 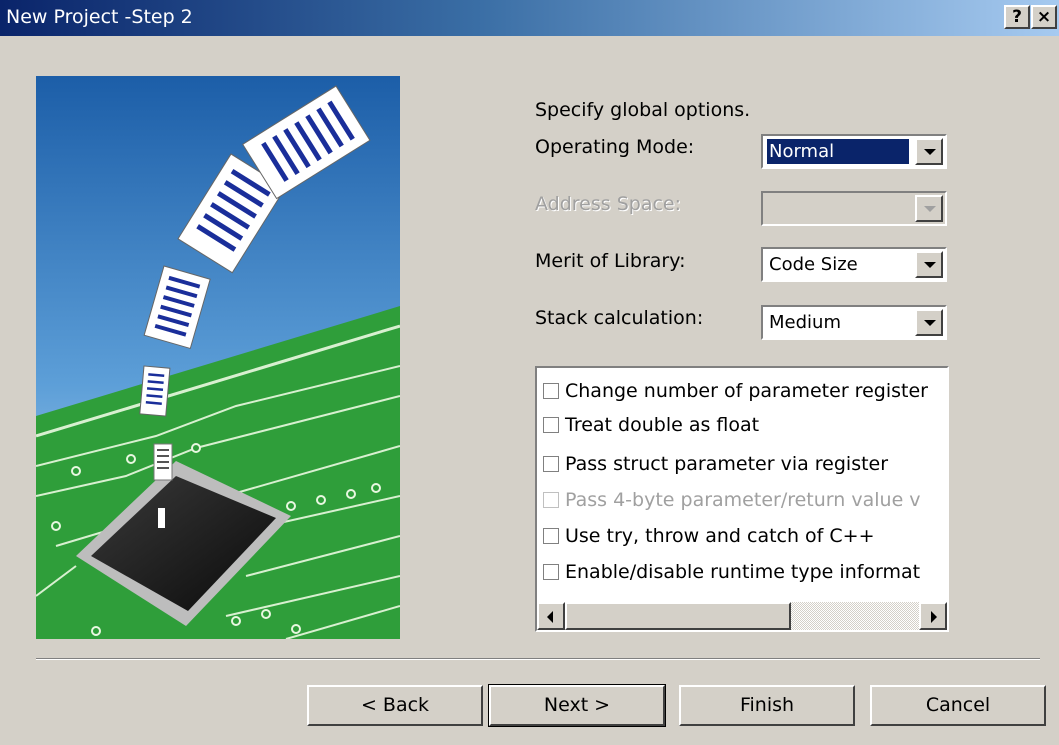 I want to click on cancel-button: Cancel, so click(x=958, y=705).